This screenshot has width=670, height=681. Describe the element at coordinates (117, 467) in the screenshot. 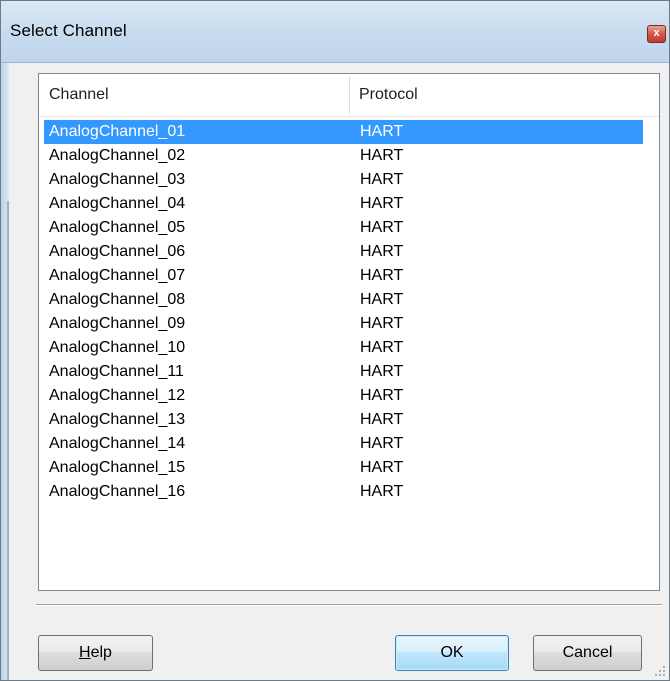

I see `channel-cell: AnalogChannel_15` at that location.